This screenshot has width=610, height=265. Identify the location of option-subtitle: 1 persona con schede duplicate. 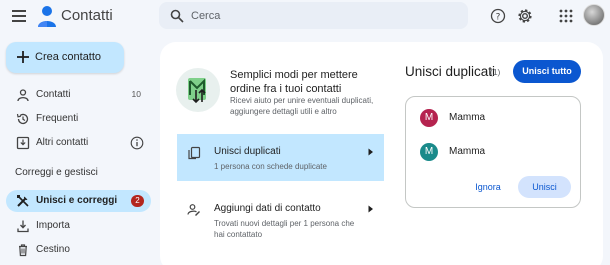
(270, 166).